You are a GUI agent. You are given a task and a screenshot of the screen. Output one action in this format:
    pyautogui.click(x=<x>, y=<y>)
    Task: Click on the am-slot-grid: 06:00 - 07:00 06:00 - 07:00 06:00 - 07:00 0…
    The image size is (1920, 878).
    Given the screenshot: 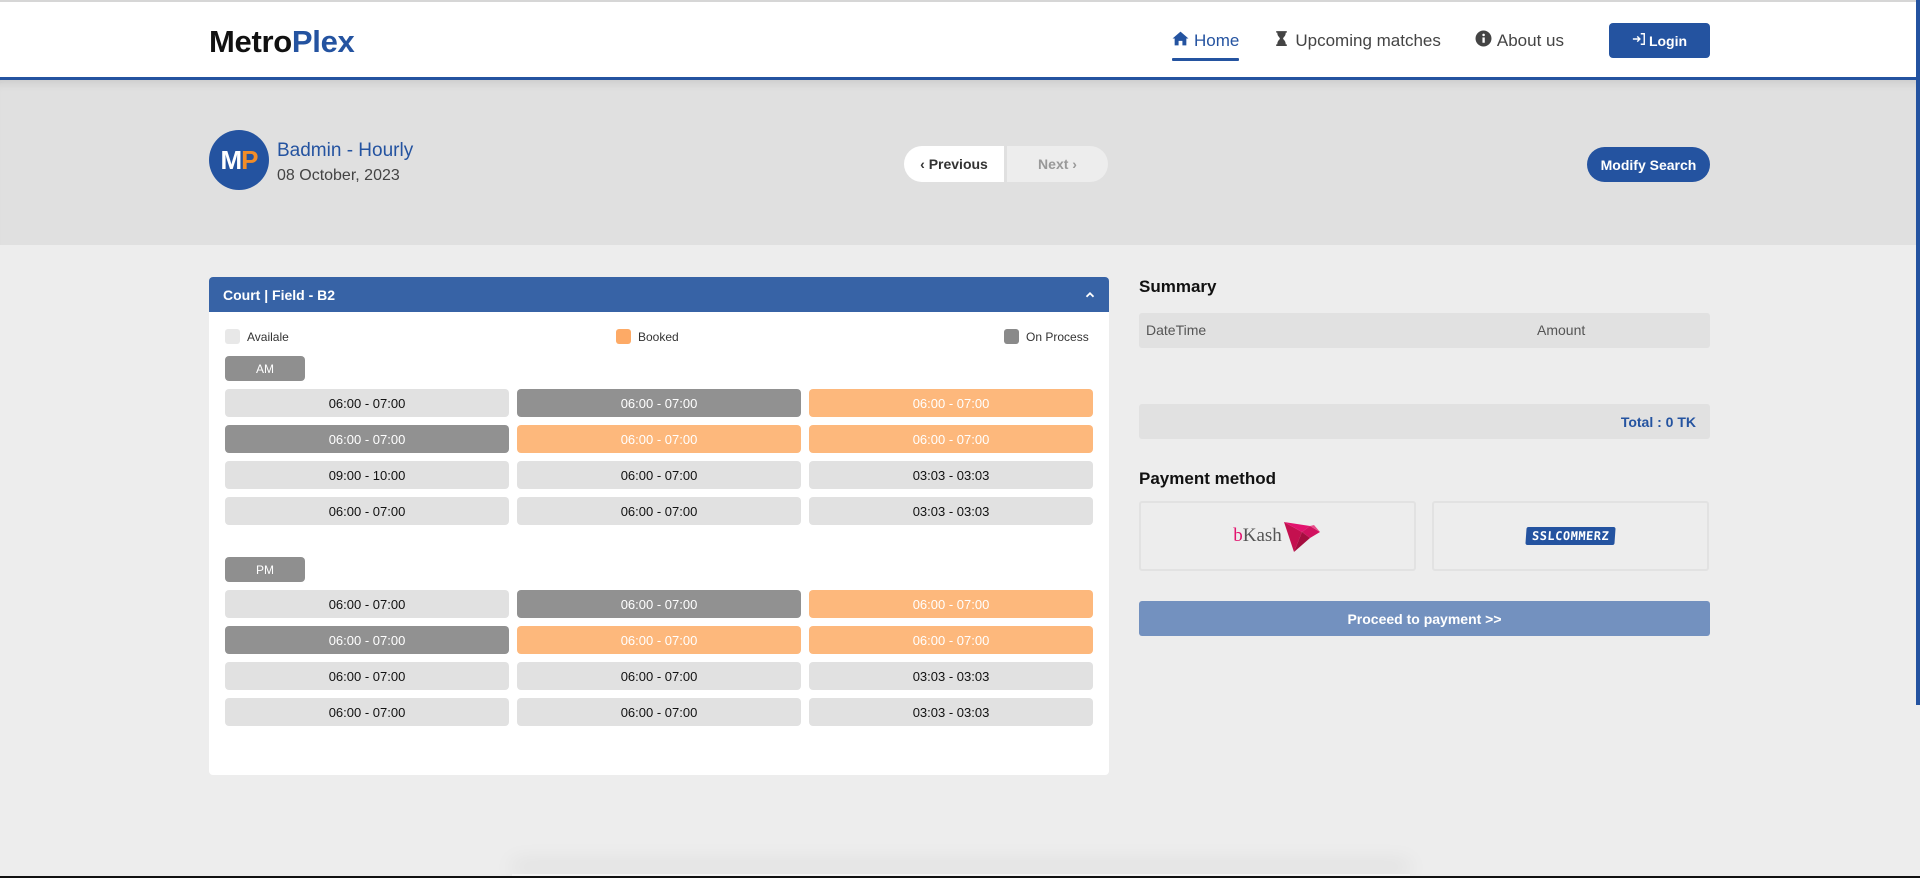 What is the action you would take?
    pyautogui.click(x=659, y=457)
    